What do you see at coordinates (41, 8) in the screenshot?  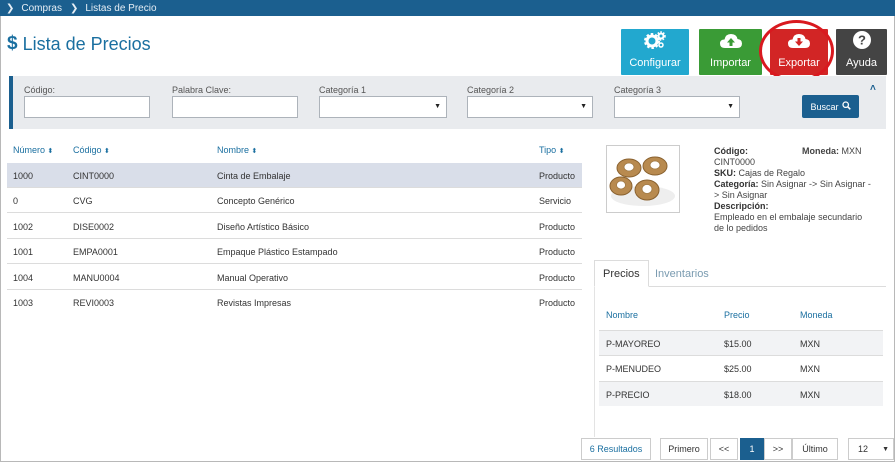 I see `breadcrumb-compras: Compras` at bounding box center [41, 8].